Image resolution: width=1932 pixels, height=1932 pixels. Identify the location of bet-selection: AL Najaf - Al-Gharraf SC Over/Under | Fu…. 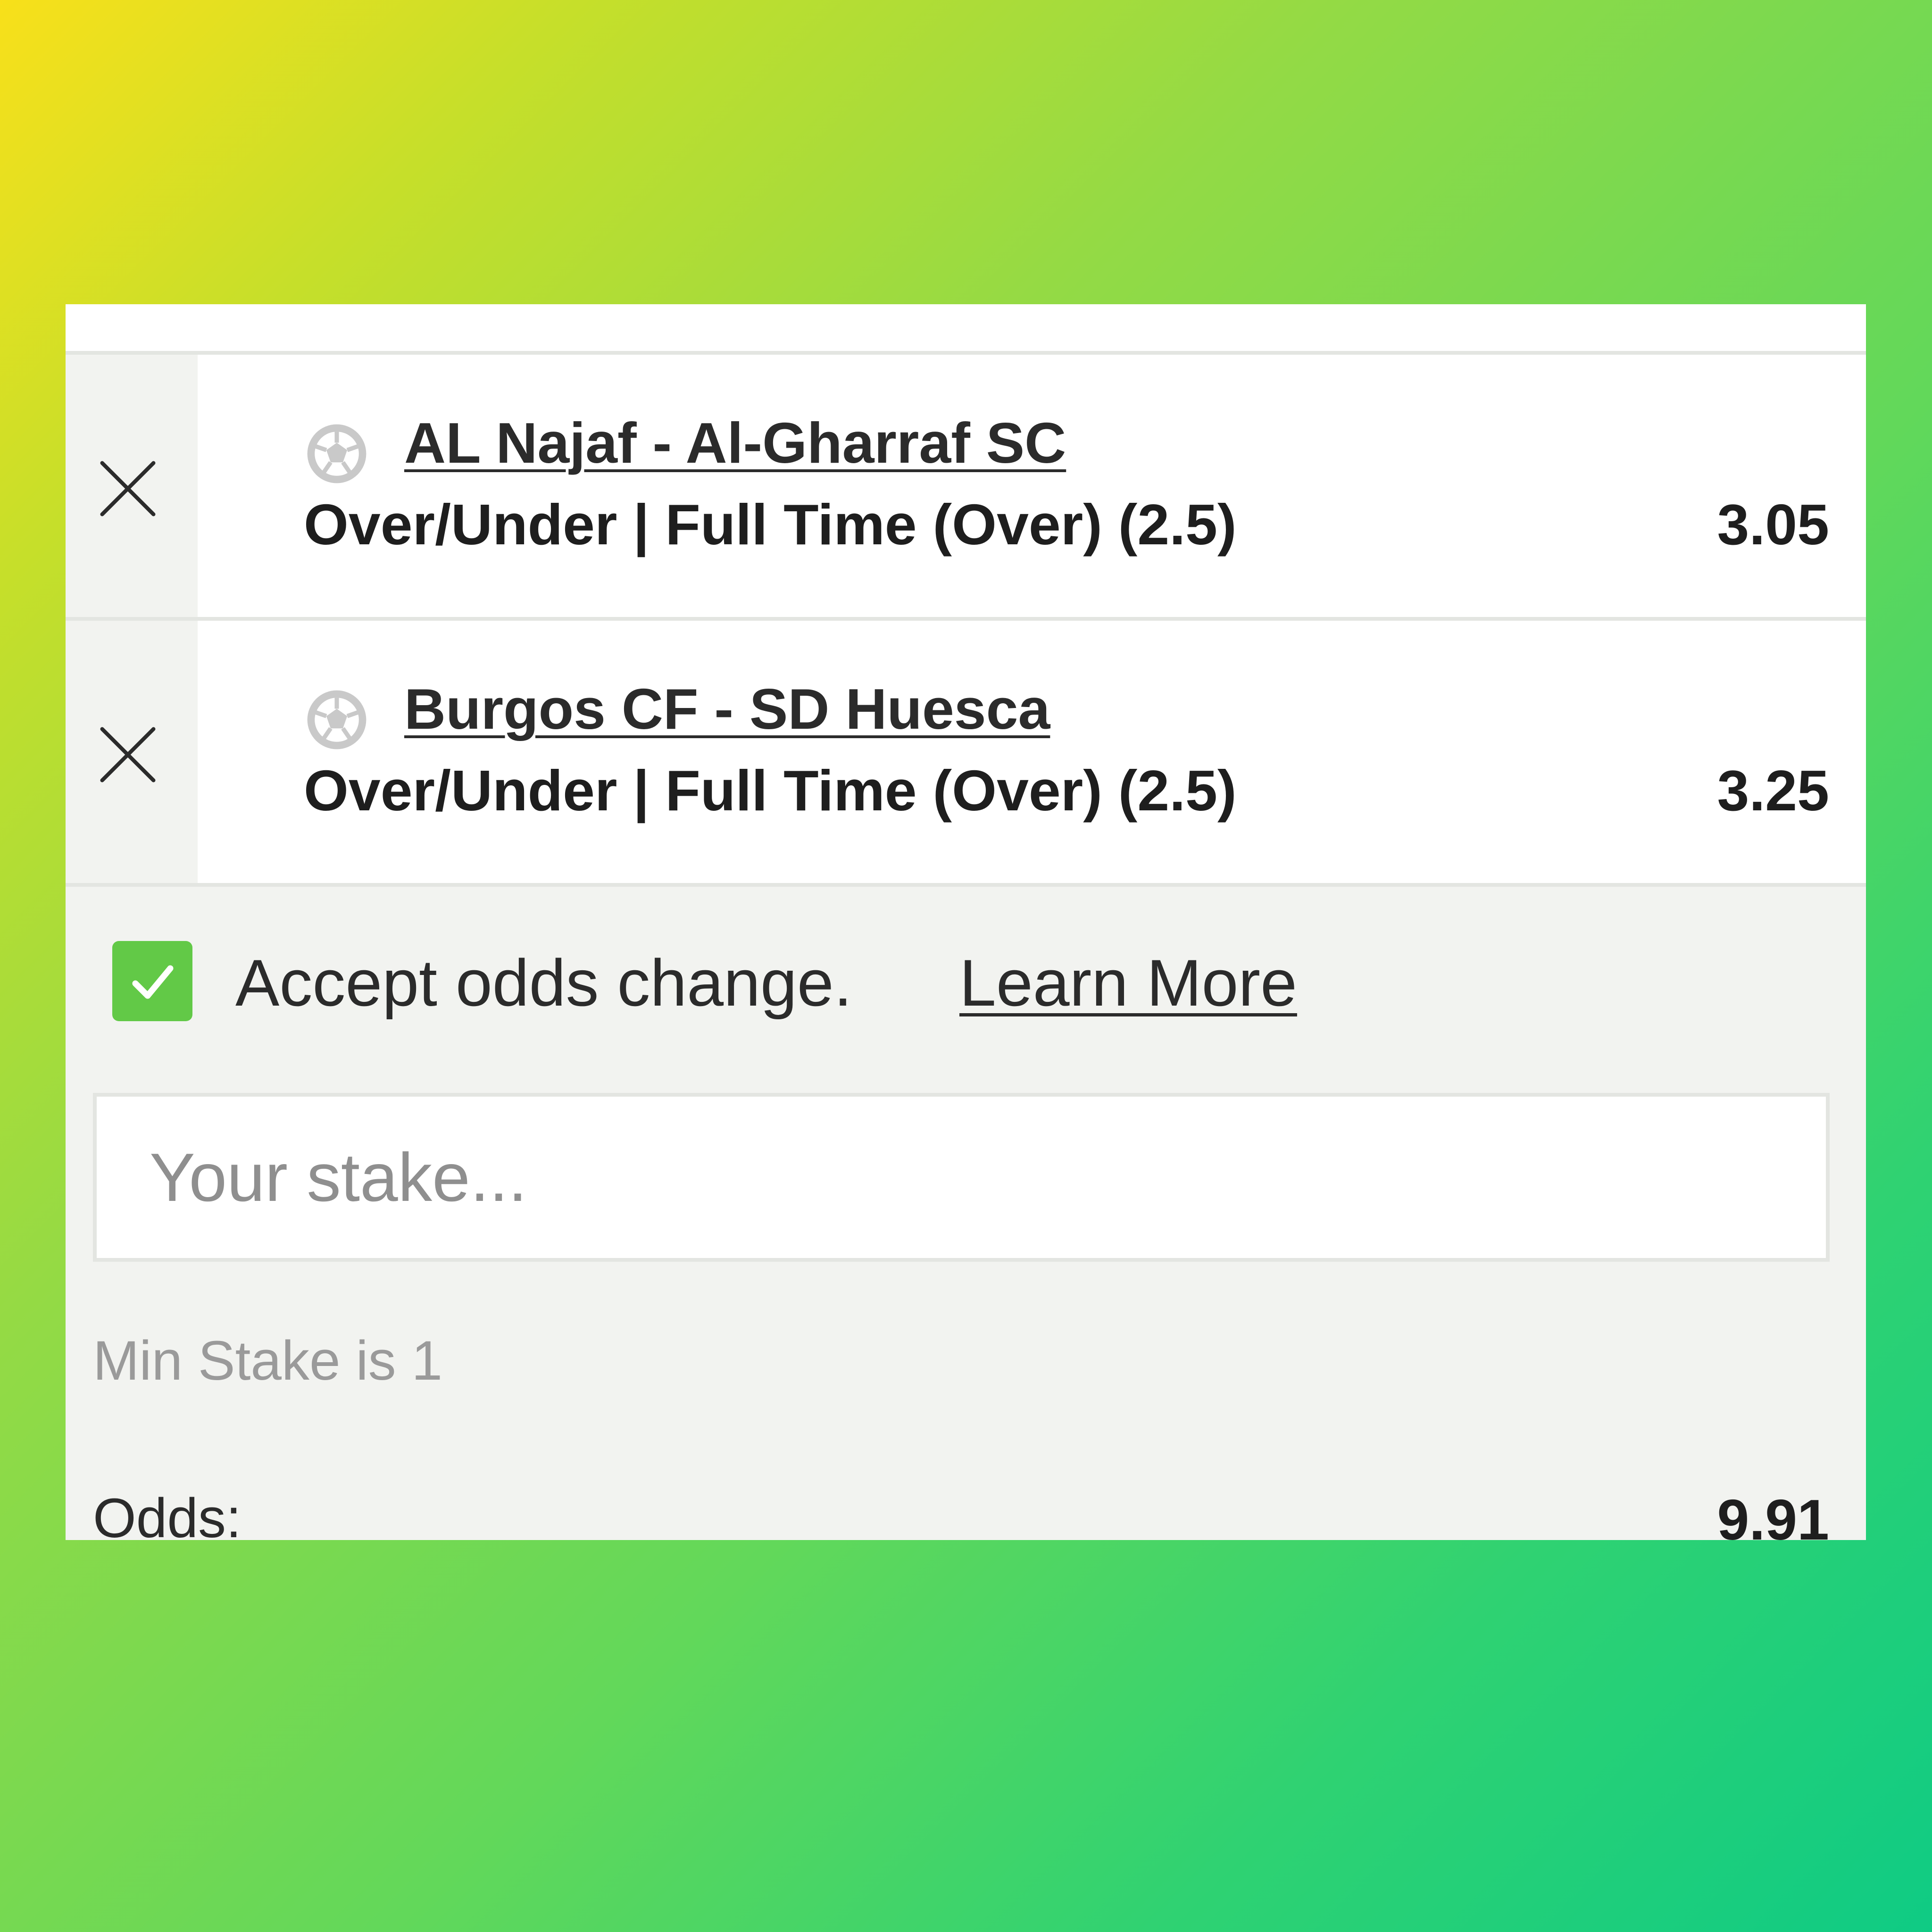
(966, 488).